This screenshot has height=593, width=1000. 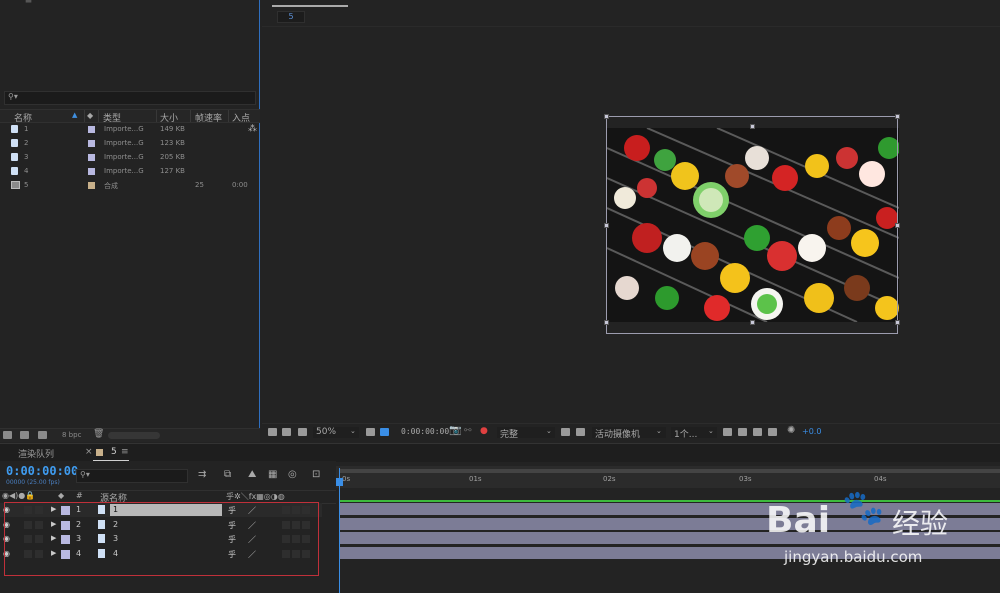 What do you see at coordinates (500, 452) in the screenshot?
I see `timeline-tabs: 渲染队列 × 5 ≡` at bounding box center [500, 452].